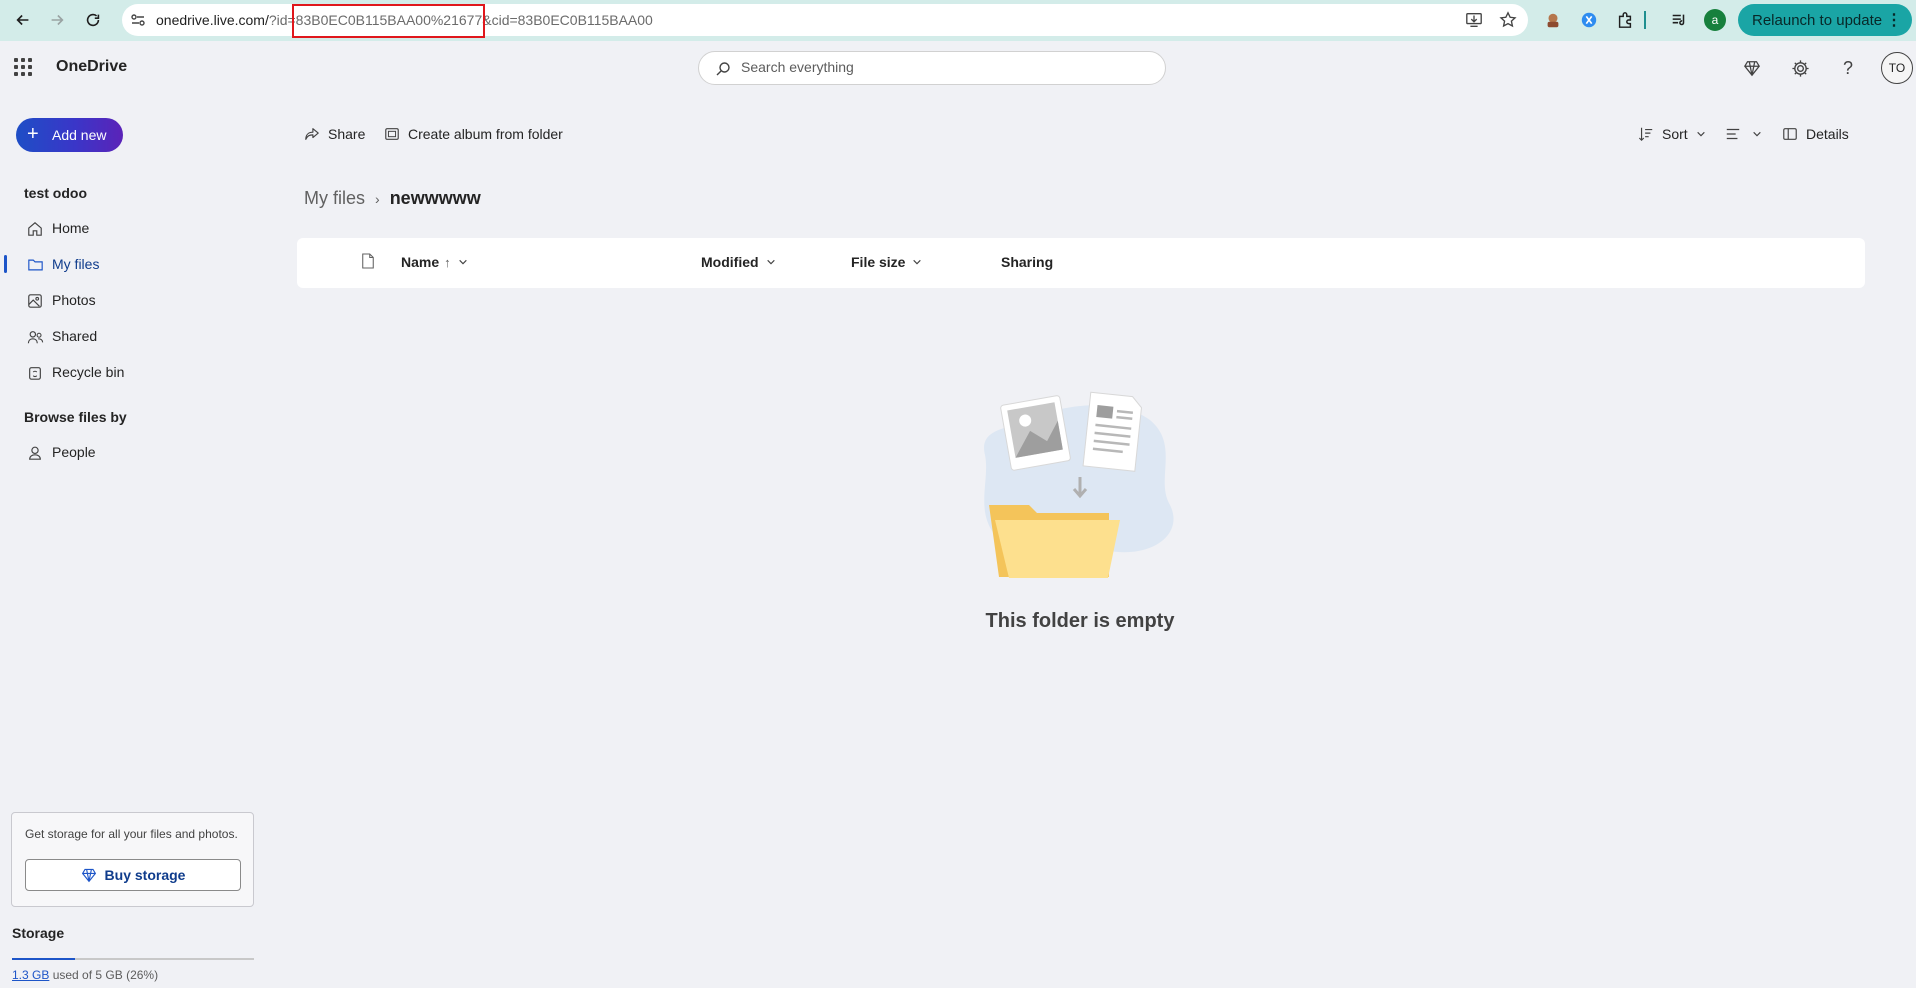  I want to click on forward-icon, so click(57, 20).